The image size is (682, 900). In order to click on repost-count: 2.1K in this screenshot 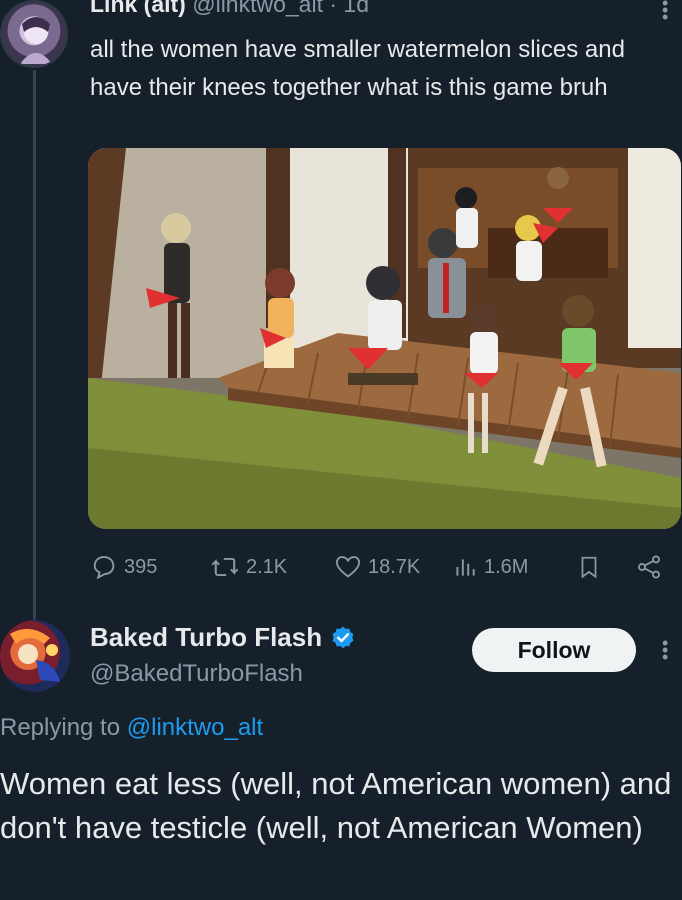, I will do `click(267, 566)`.